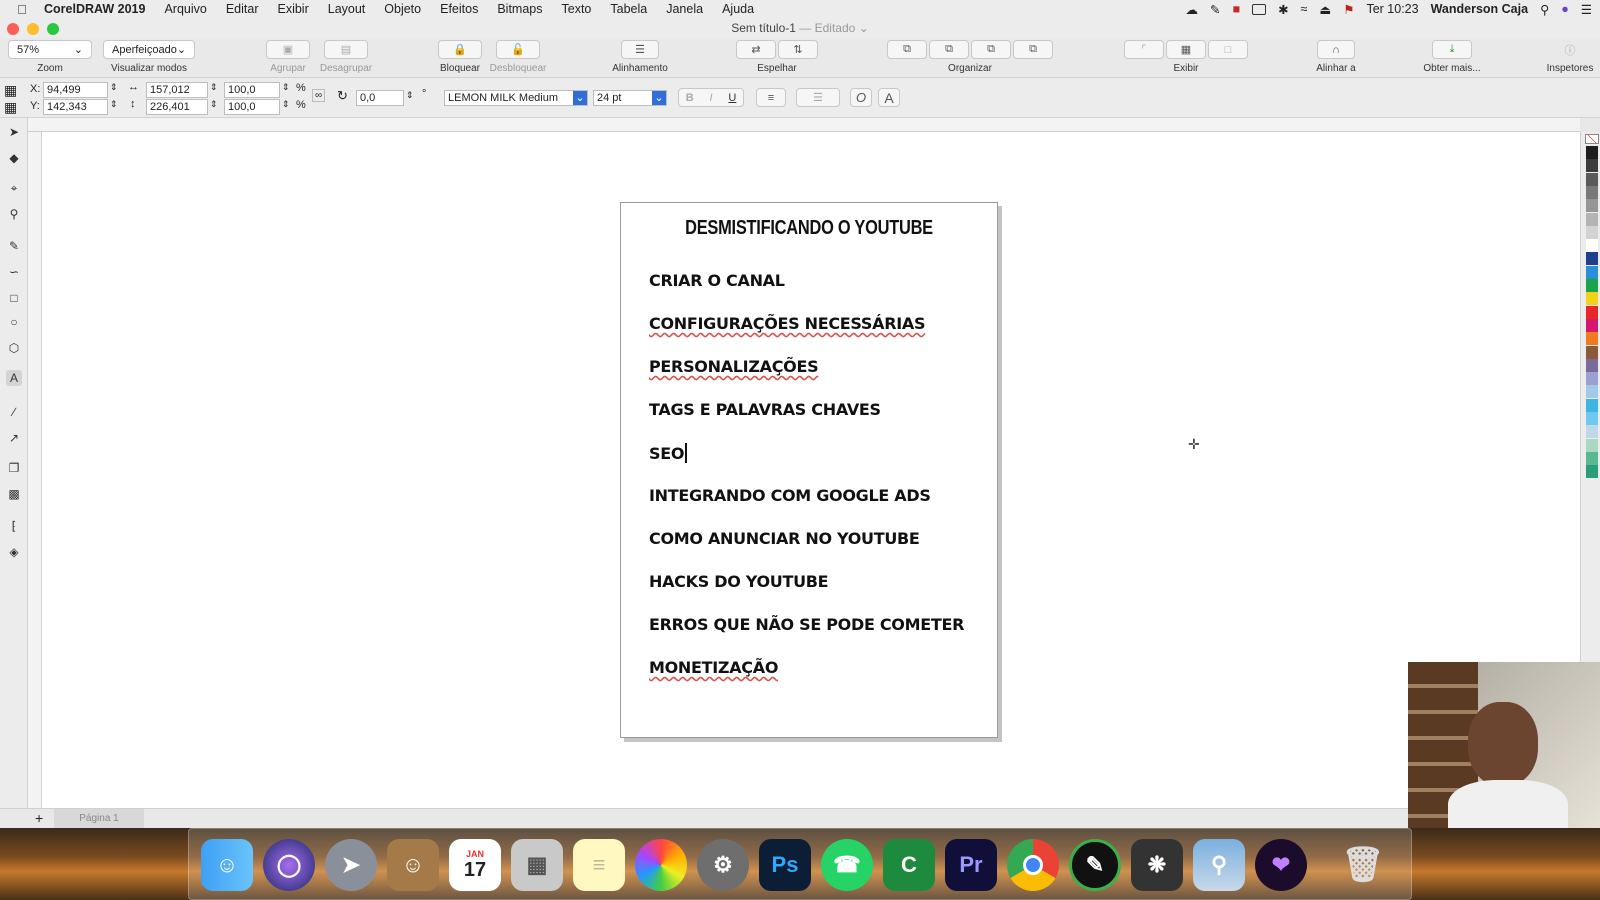 The width and height of the screenshot is (1600, 900). What do you see at coordinates (710, 98) in the screenshot?
I see `italic-button: I` at bounding box center [710, 98].